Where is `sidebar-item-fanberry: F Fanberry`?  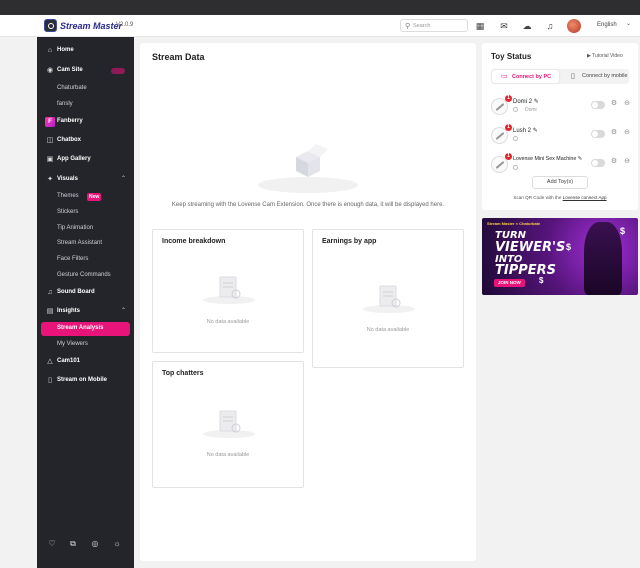 sidebar-item-fanberry: F Fanberry is located at coordinates (85, 122).